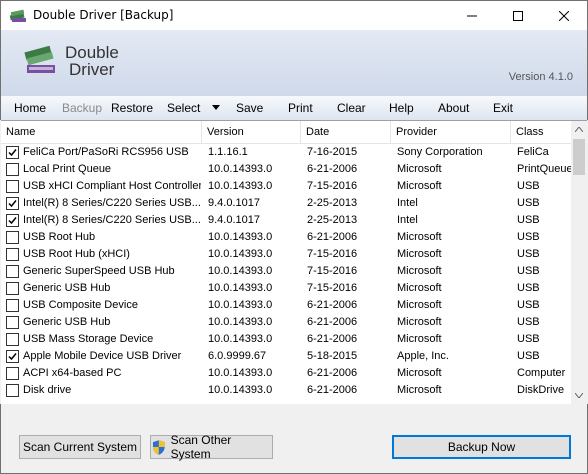 The height and width of the screenshot is (474, 588). Describe the element at coordinates (481, 447) in the screenshot. I see `backup-now-button: Backup Now` at that location.